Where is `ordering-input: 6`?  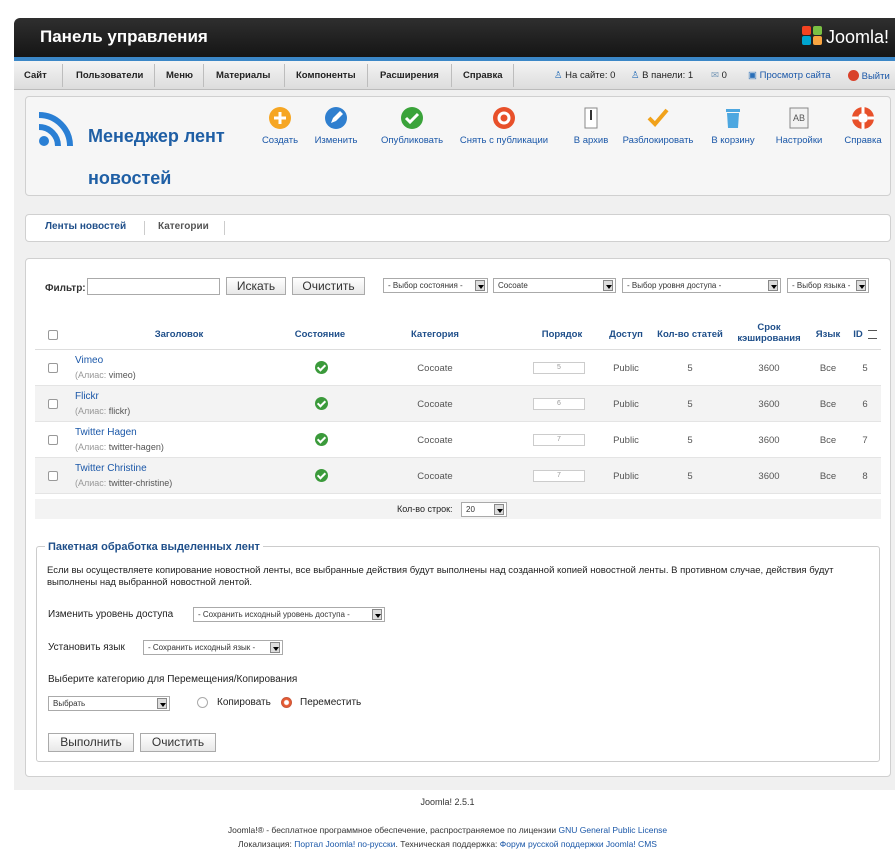 ordering-input: 6 is located at coordinates (559, 404).